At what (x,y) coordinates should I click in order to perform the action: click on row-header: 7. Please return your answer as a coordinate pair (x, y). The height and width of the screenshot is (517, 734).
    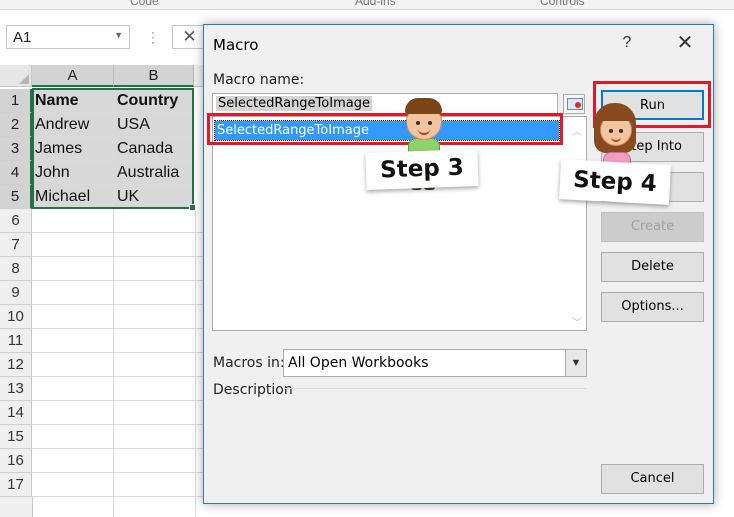
    Looking at the image, I should click on (16, 245).